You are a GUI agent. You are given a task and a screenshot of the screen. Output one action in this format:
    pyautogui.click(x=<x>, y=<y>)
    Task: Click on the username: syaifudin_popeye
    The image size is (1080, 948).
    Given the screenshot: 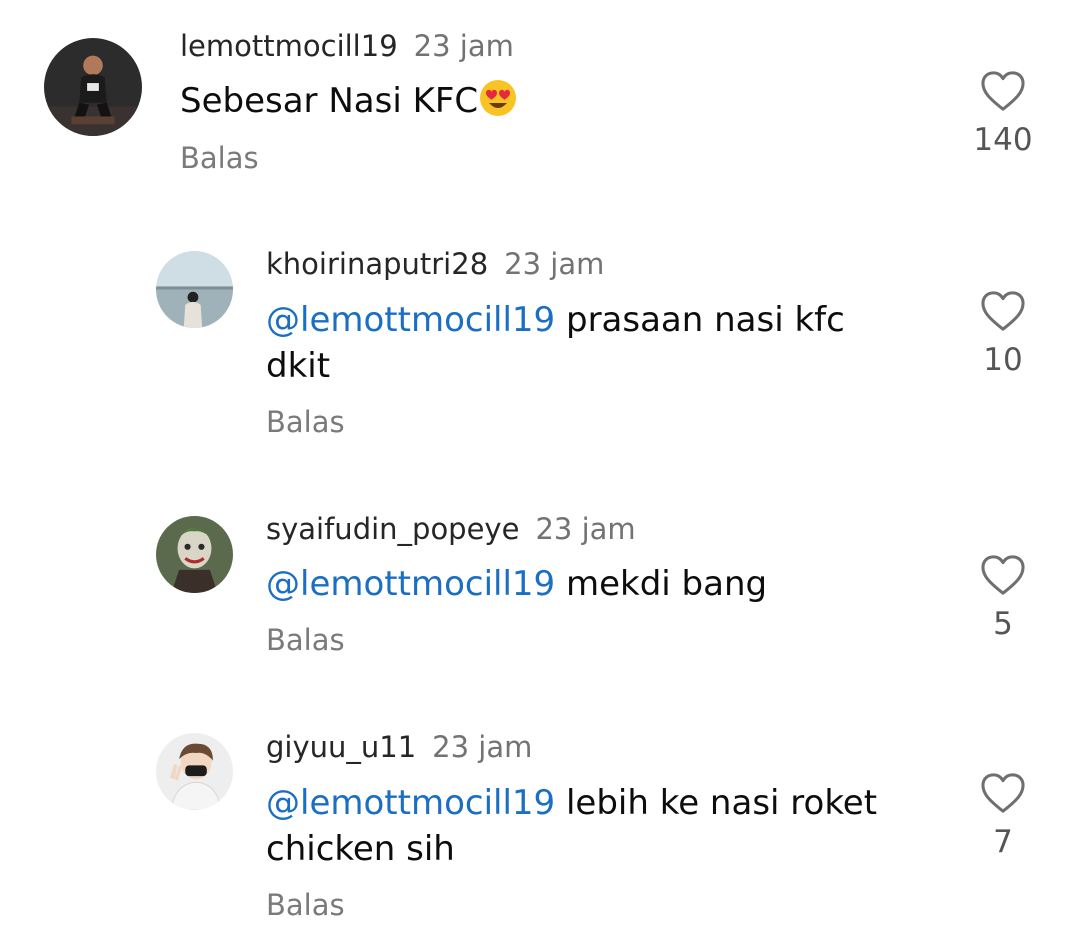 What is the action you would take?
    pyautogui.click(x=392, y=529)
    